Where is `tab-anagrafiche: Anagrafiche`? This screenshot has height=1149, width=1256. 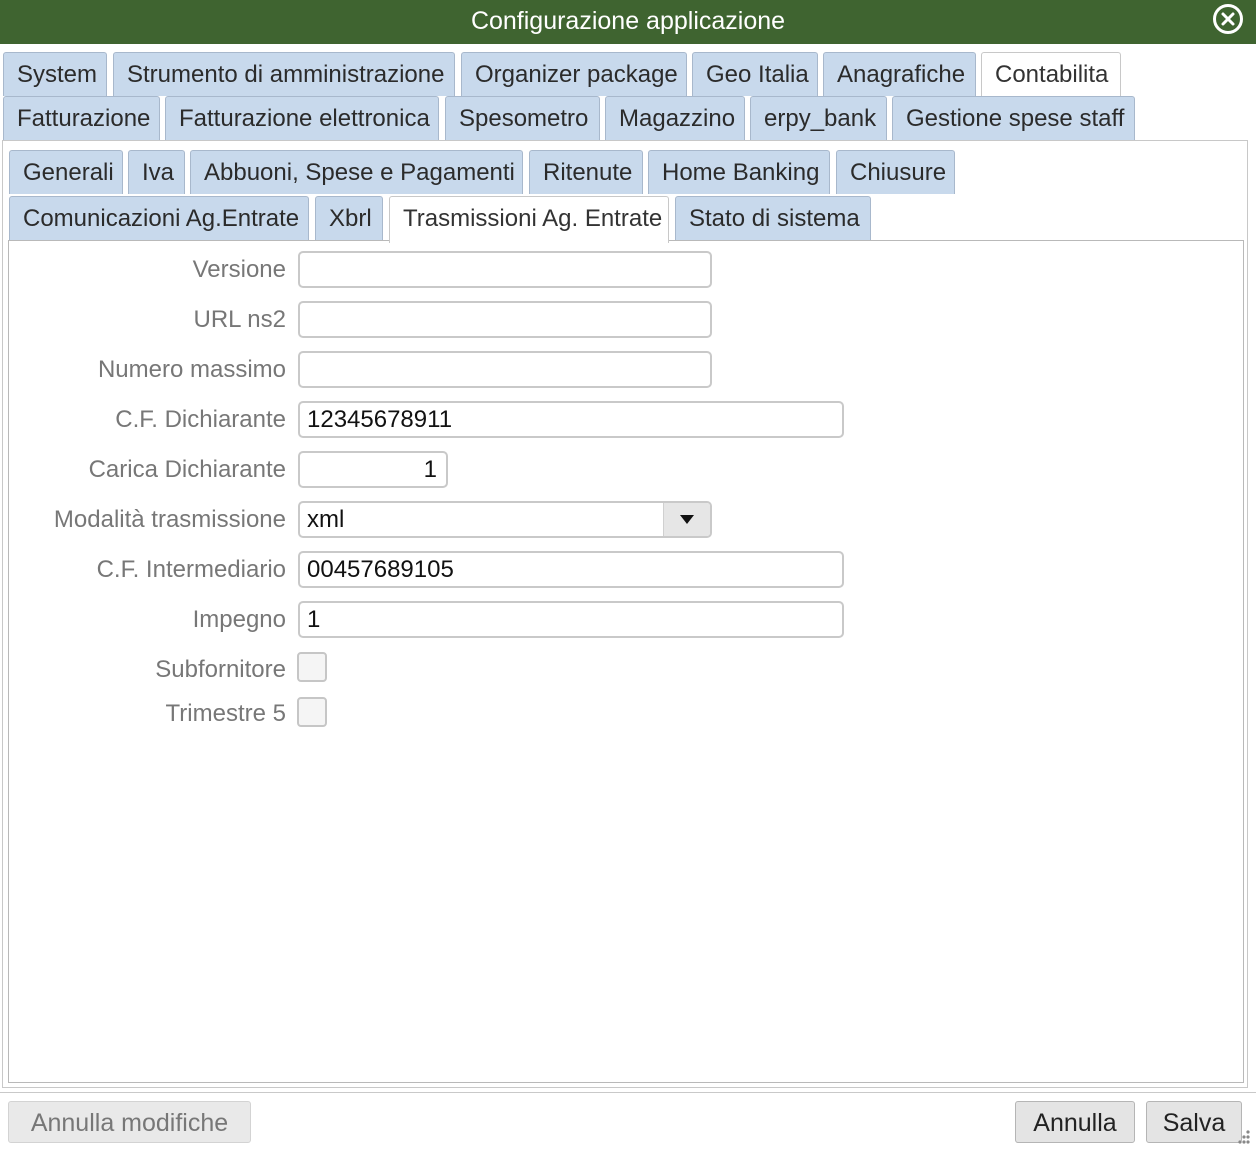
tab-anagrafiche: Anagrafiche is located at coordinates (899, 74).